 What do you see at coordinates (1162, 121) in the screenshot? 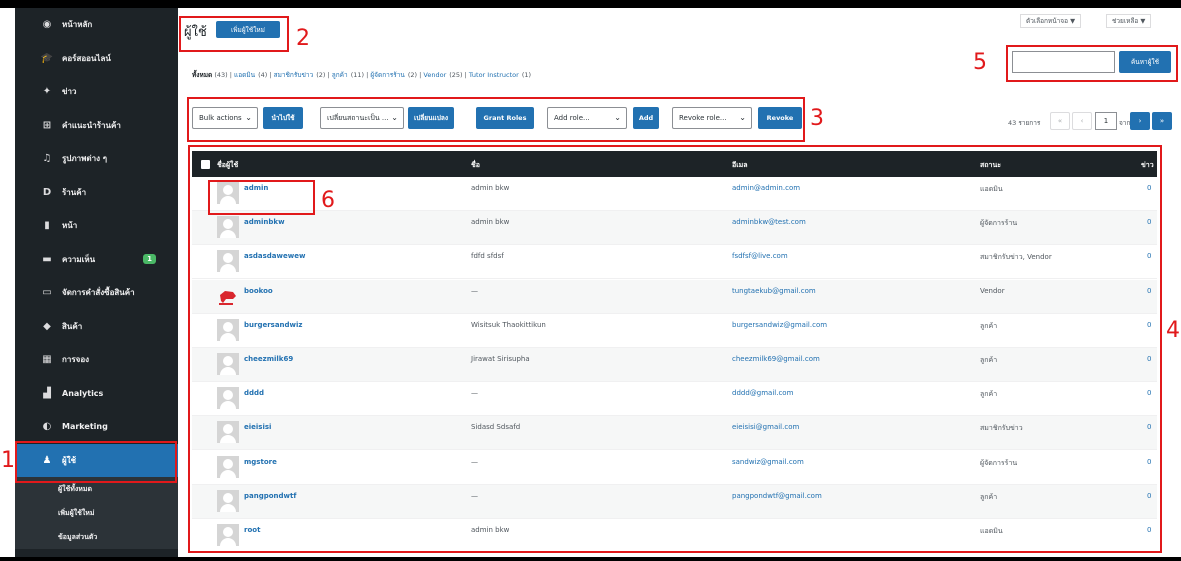
I see `last-page-button: »` at bounding box center [1162, 121].